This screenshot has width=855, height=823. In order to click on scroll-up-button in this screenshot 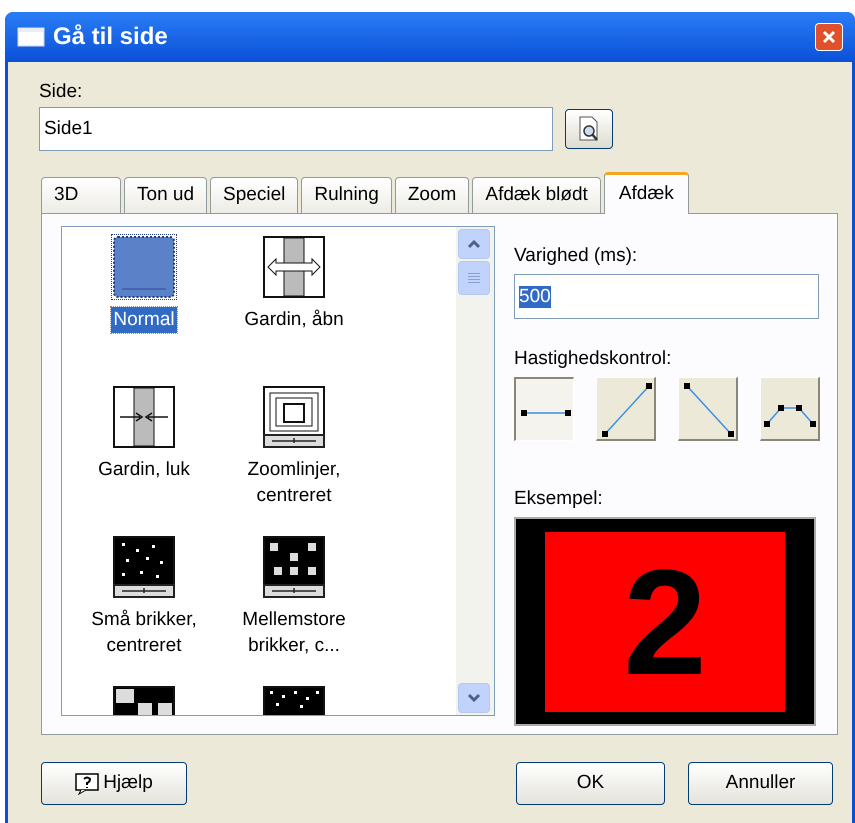, I will do `click(474, 244)`.